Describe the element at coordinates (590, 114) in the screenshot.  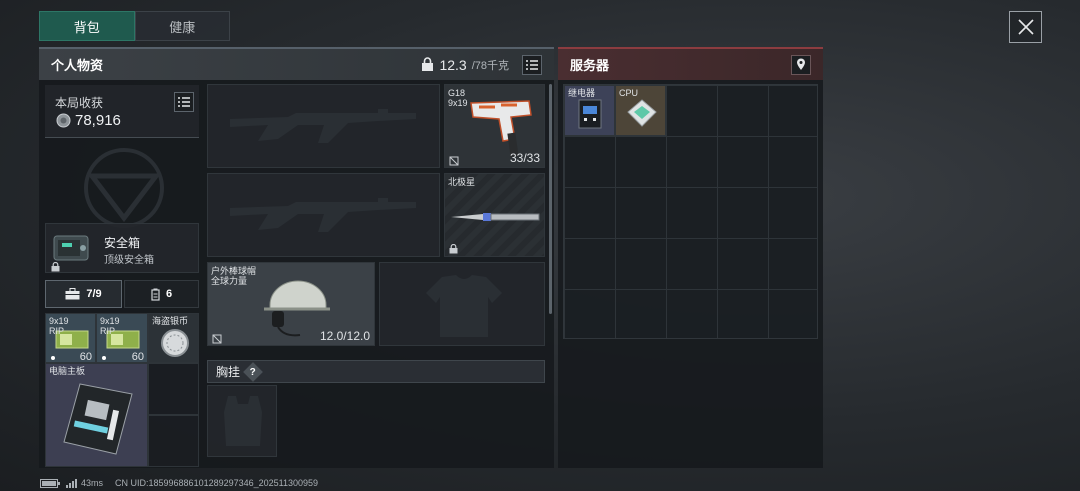
I see `relay-icon` at that location.